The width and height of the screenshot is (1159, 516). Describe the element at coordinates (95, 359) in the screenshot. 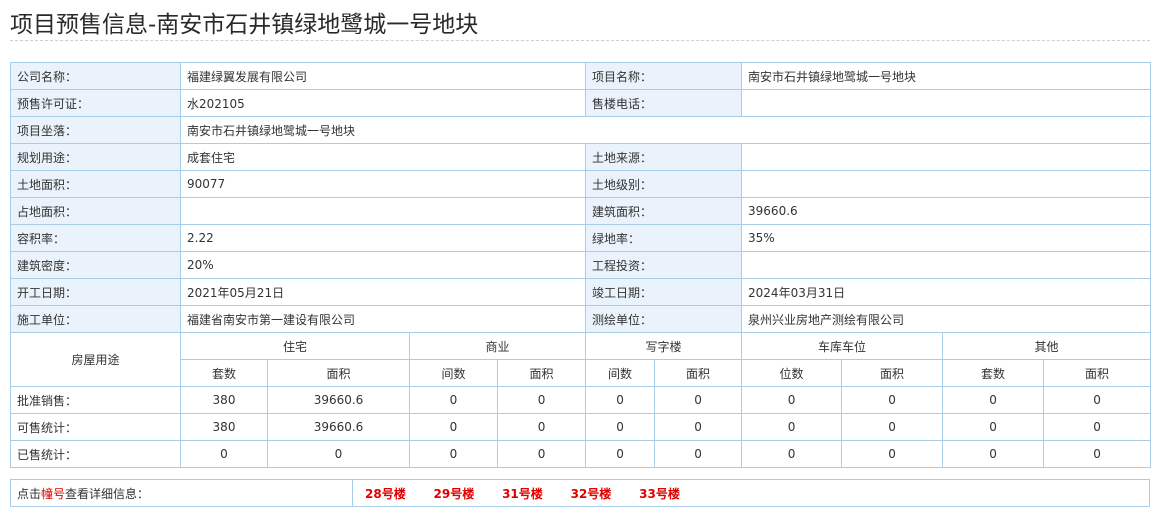

I see `usage-header: 房屋用途` at that location.